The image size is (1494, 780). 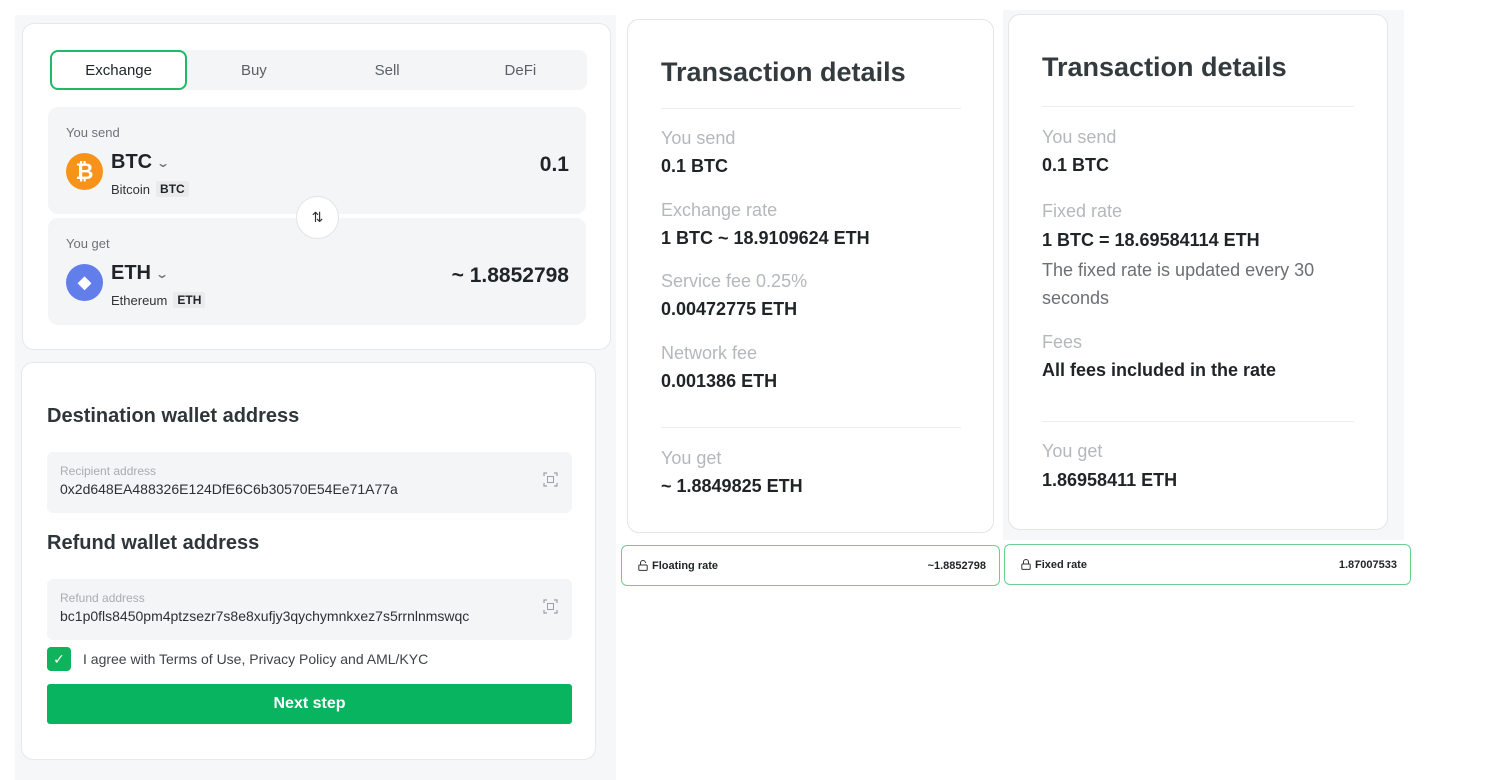 I want to click on refund-address-placeholder: Refund address, so click(x=102, y=598).